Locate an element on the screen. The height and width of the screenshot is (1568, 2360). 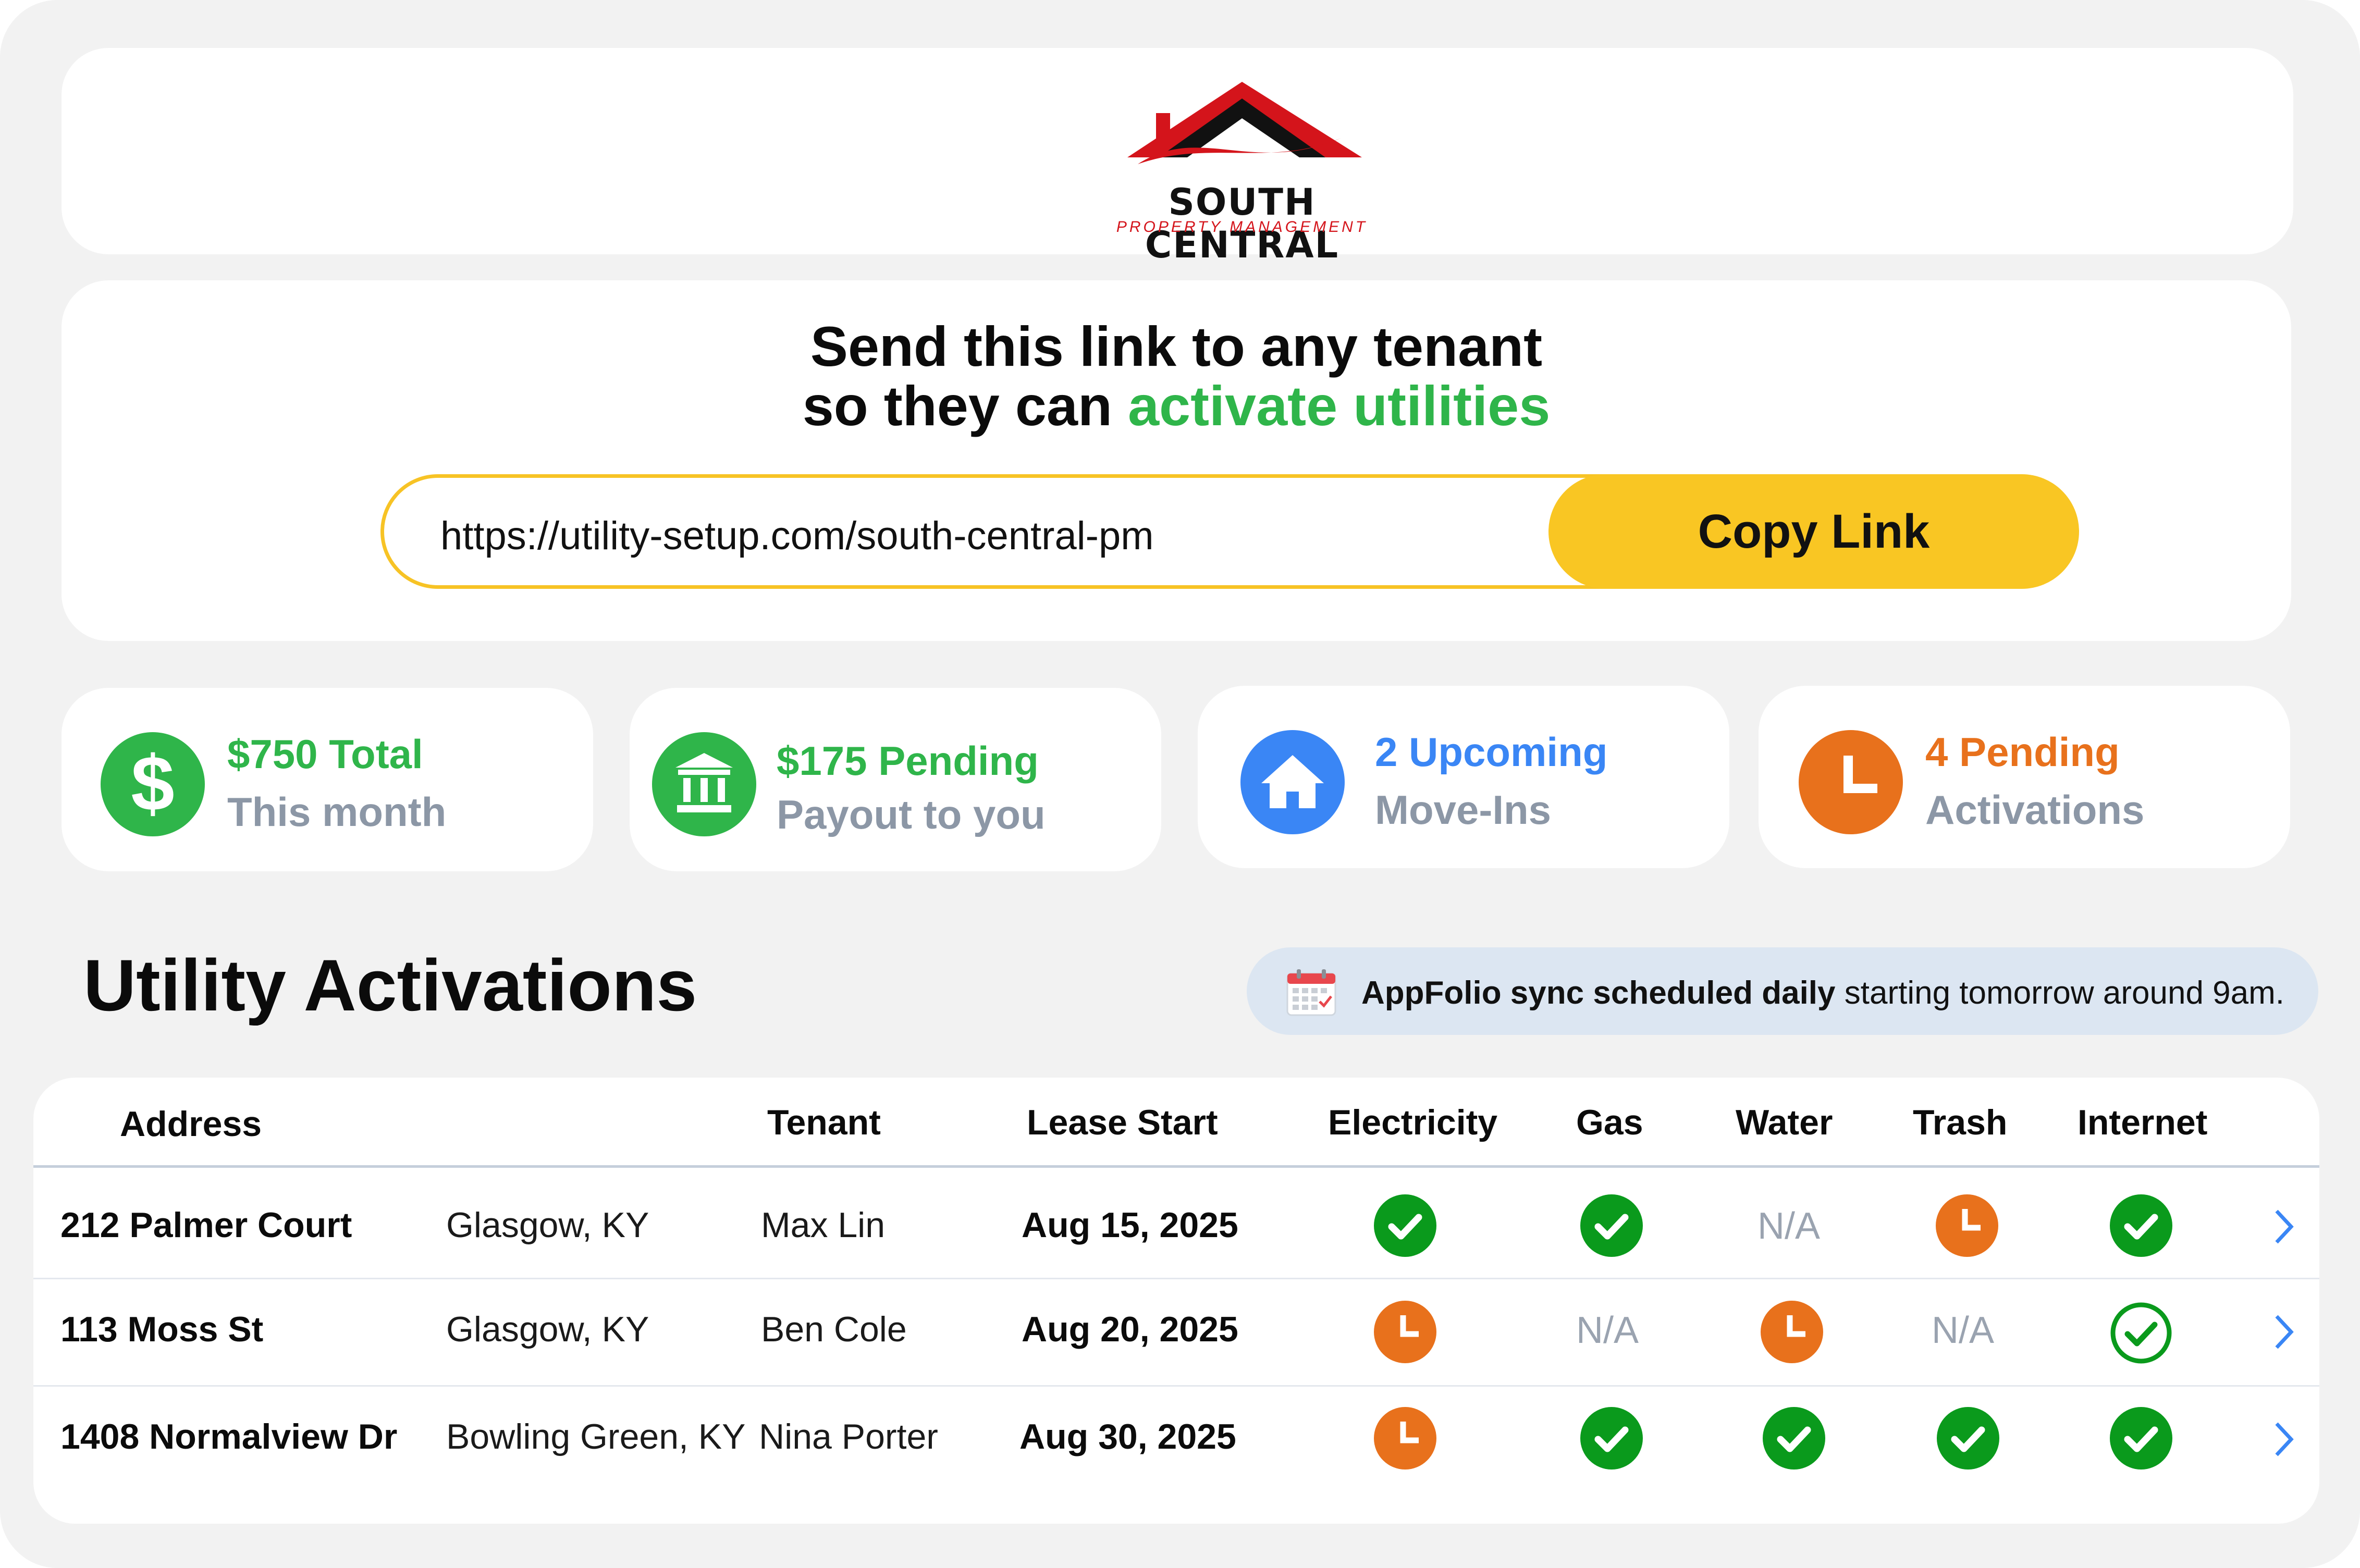
section-title: Utility Activations is located at coordinates (390, 985).